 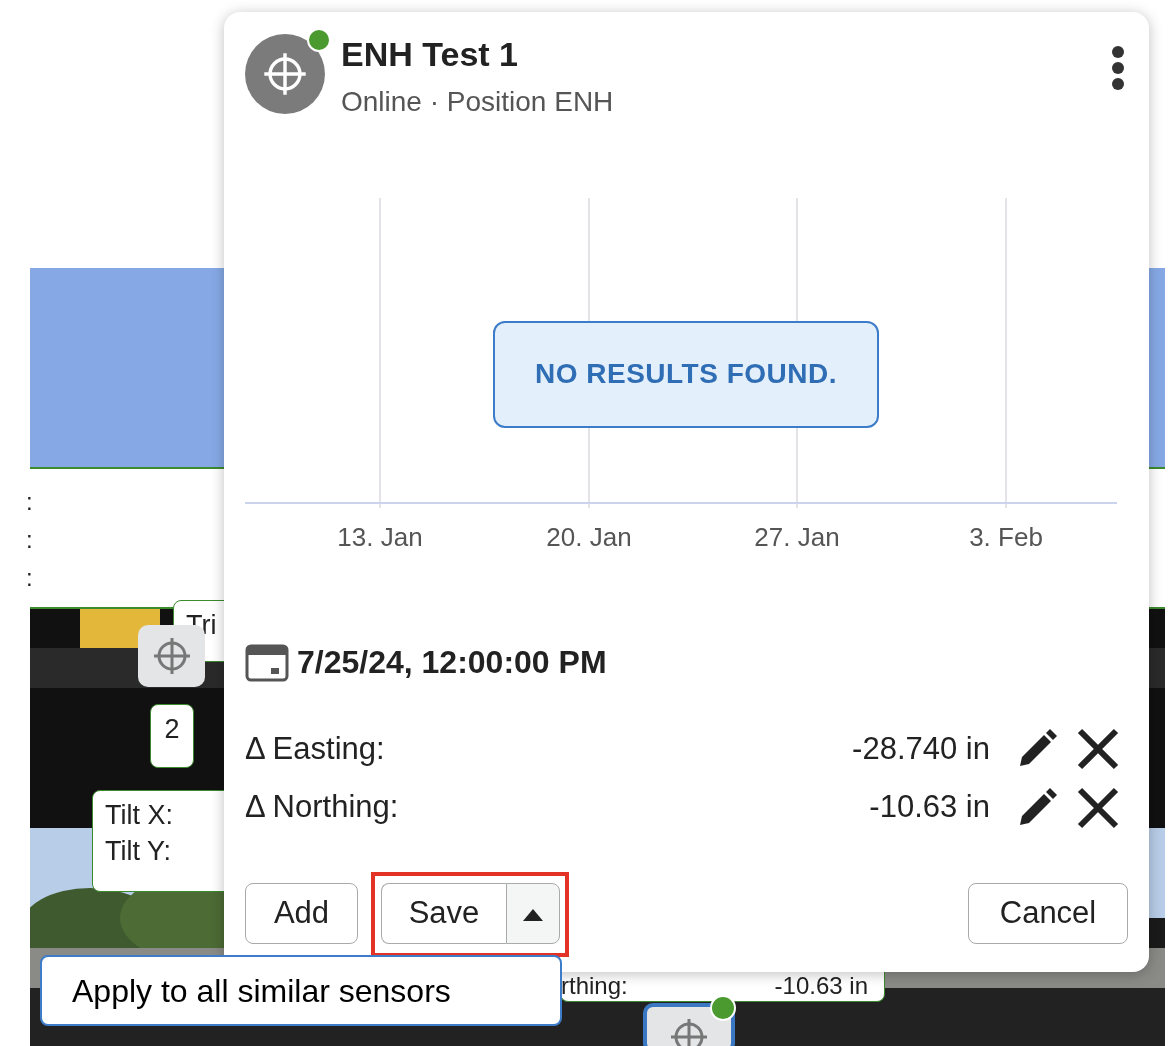 I want to click on axis-label: 3. Feb, so click(x=1006, y=537).